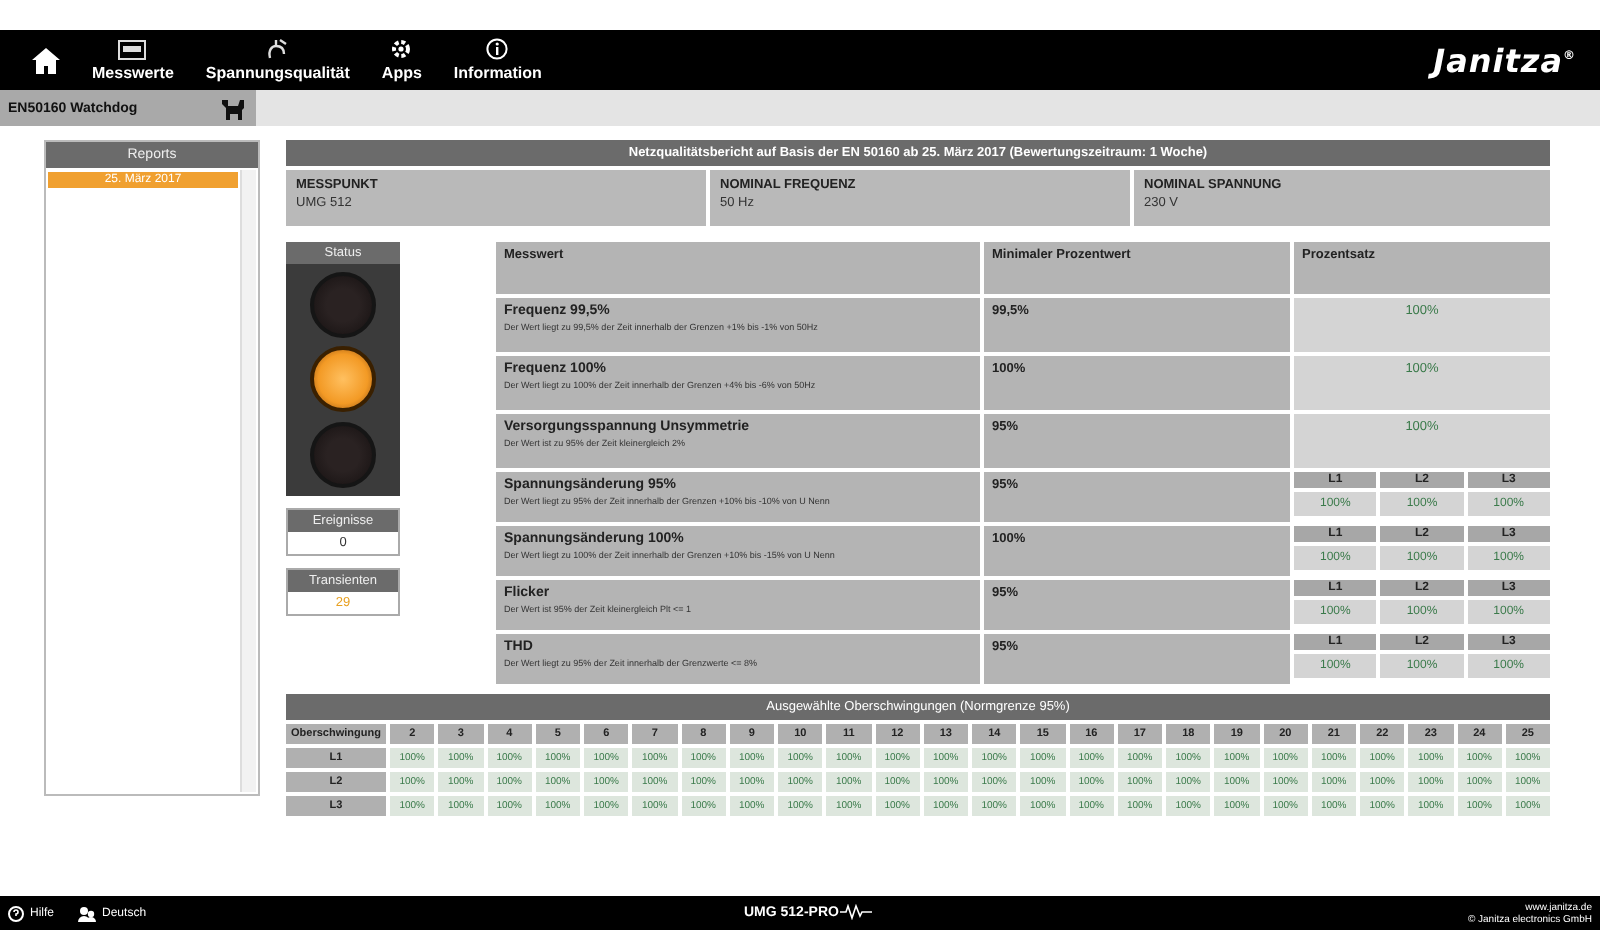 Image resolution: width=1600 pixels, height=944 pixels. Describe the element at coordinates (277, 60) in the screenshot. I see `nav-item: Spannungsqualität` at that location.